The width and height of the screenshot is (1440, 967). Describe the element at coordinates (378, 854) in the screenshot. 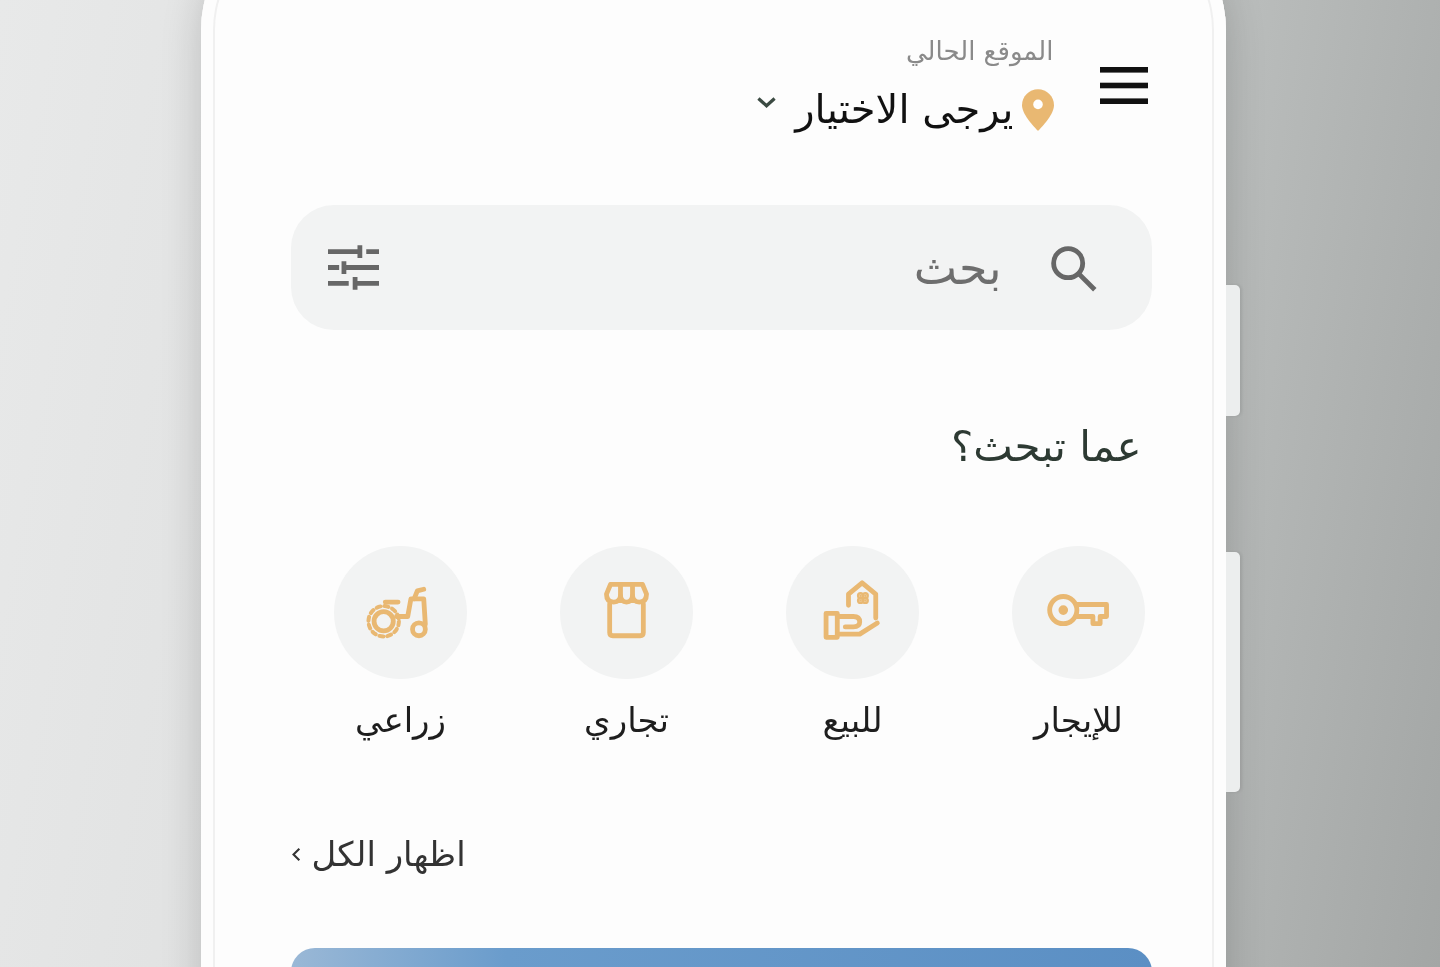

I see `show-all-link: اظهار الكل` at that location.